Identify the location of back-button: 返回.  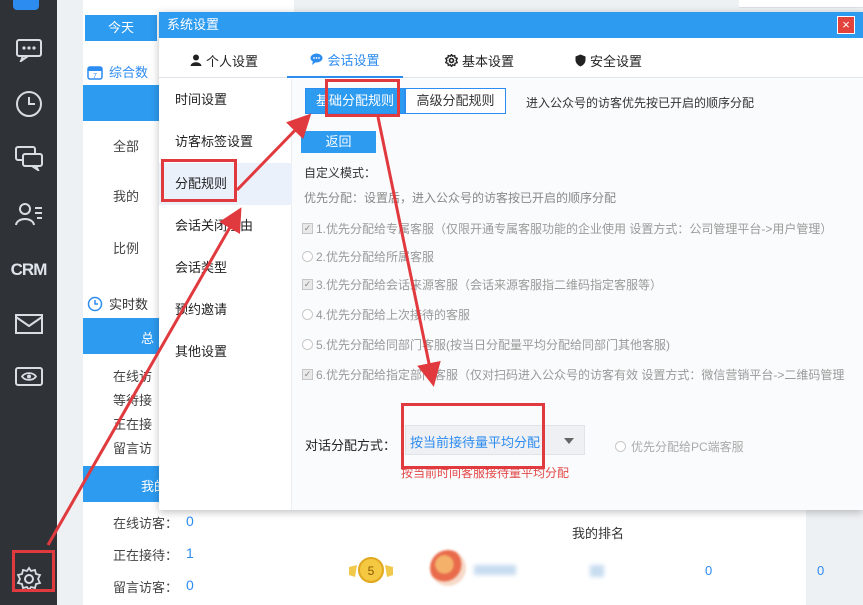
(338, 142).